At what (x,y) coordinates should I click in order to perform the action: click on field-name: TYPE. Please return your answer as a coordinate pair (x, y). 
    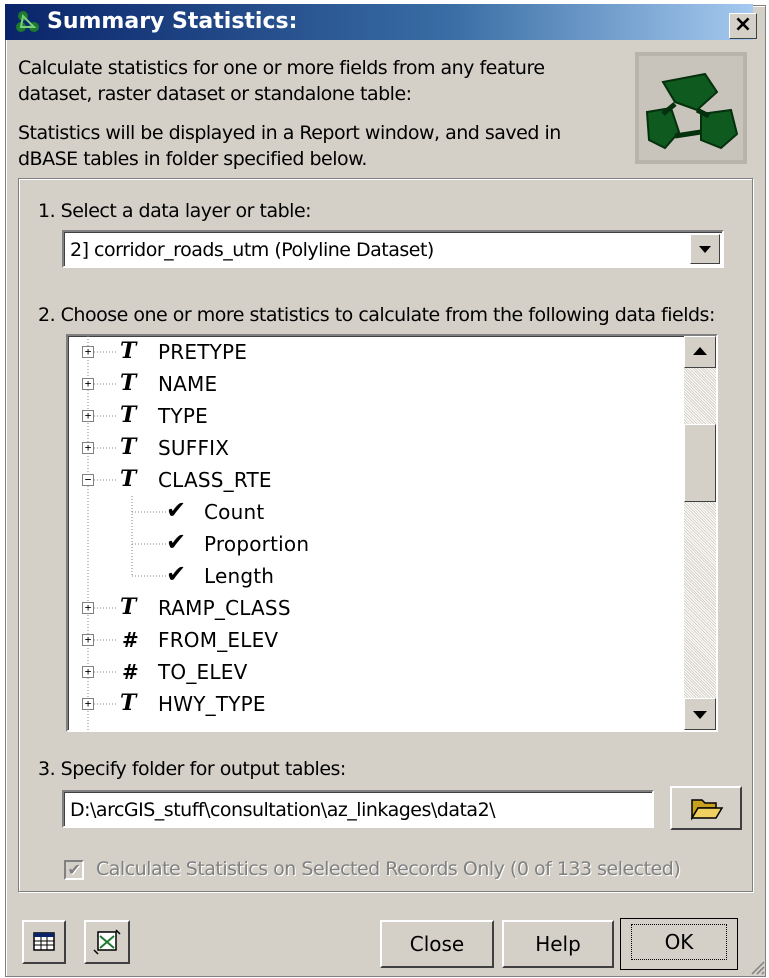
    Looking at the image, I should click on (183, 416).